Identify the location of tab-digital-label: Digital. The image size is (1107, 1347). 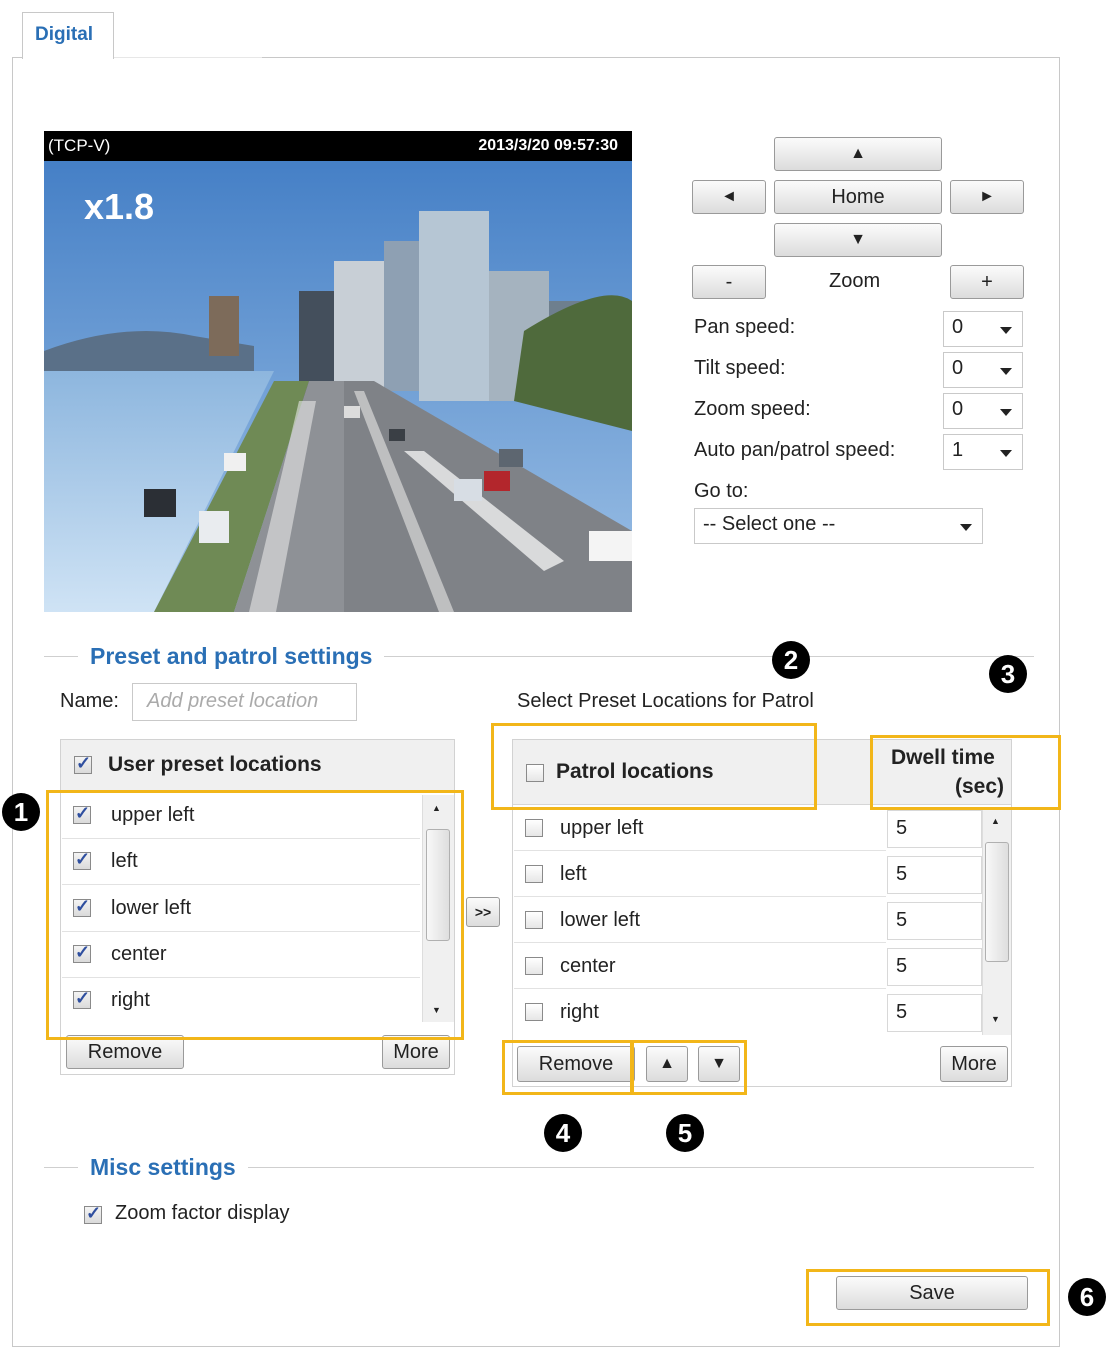
(64, 34).